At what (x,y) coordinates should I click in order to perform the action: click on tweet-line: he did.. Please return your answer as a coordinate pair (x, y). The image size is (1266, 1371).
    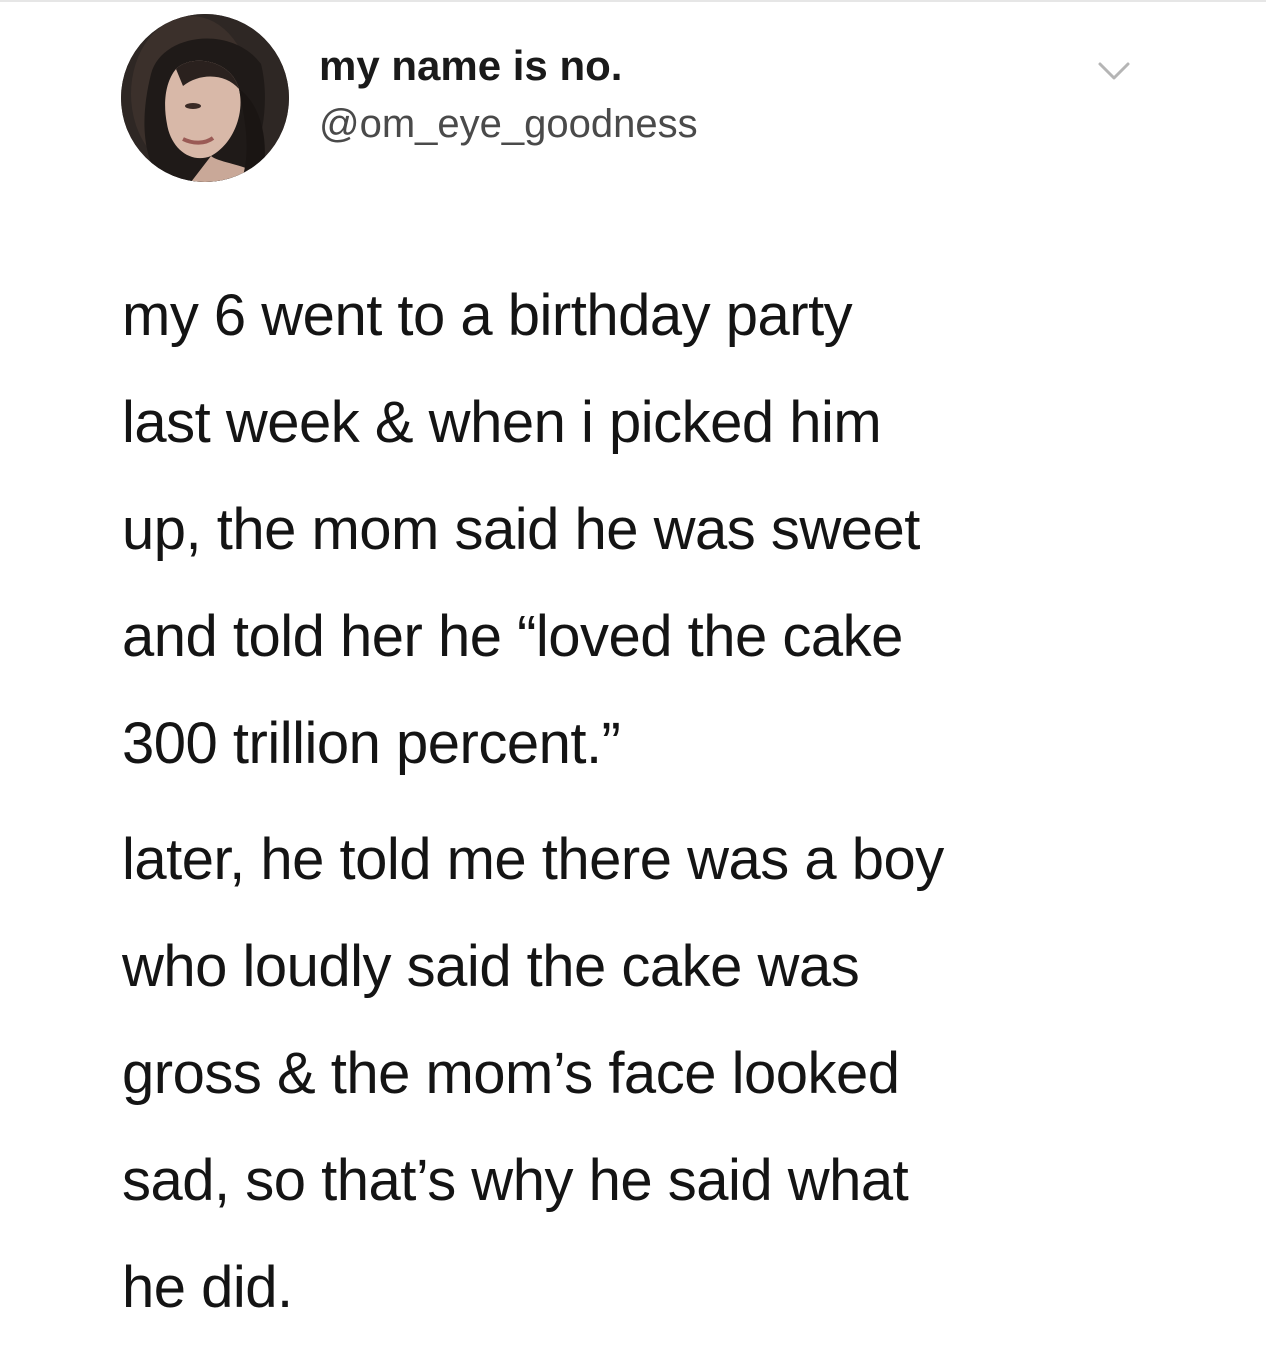
    Looking at the image, I should click on (207, 1287).